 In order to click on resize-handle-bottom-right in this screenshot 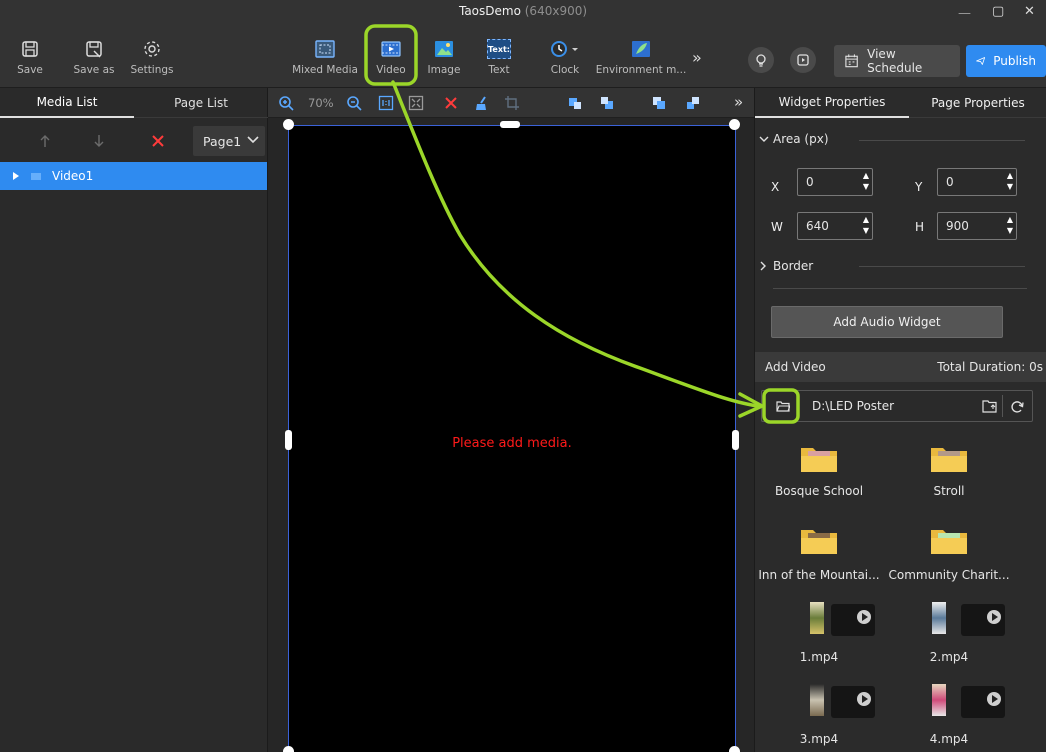, I will do `click(734, 749)`.